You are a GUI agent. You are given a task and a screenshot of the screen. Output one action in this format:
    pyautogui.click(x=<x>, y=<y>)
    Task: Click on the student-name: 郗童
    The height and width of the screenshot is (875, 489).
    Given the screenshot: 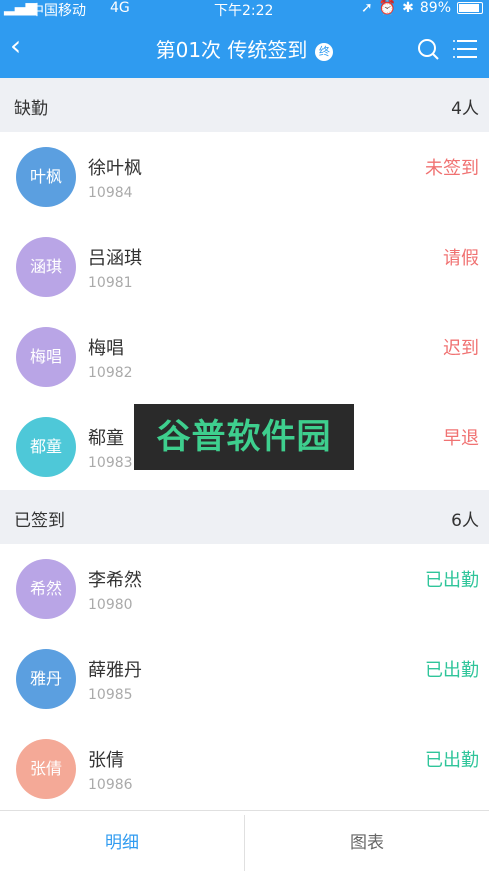 What is the action you would take?
    pyautogui.click(x=106, y=438)
    